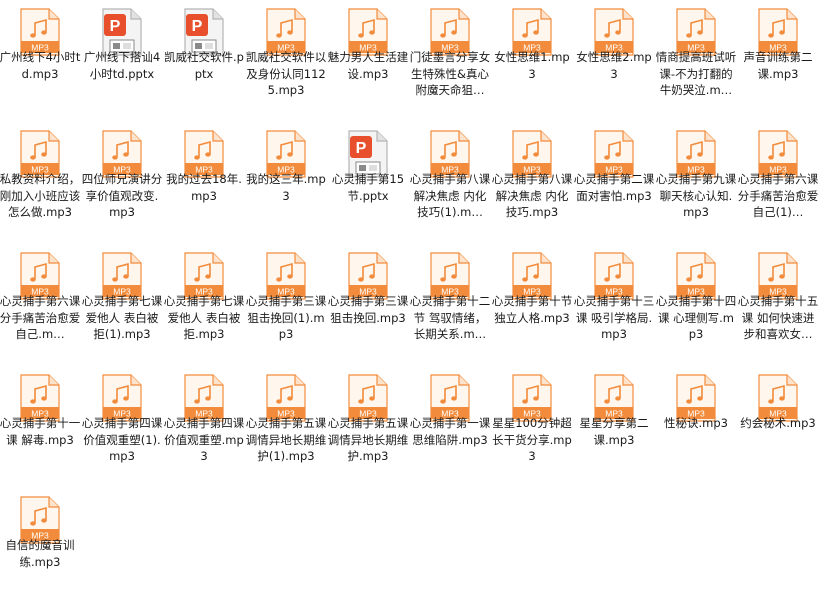  I want to click on file-name-label: 广州线下4小时td.mp3, so click(40, 65).